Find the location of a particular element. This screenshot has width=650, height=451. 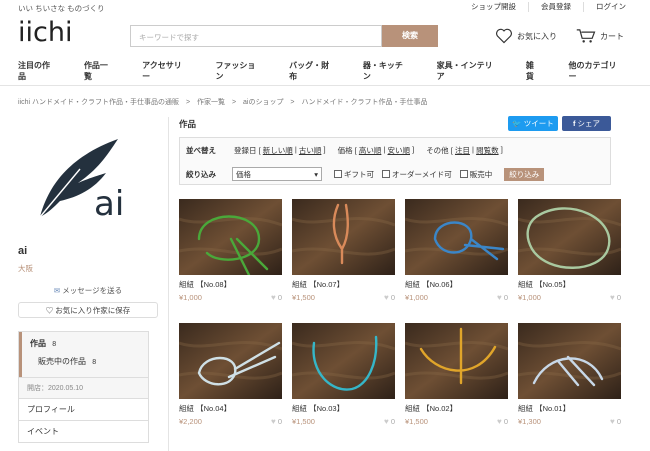

product-price: ¥2,200 is located at coordinates (190, 421).